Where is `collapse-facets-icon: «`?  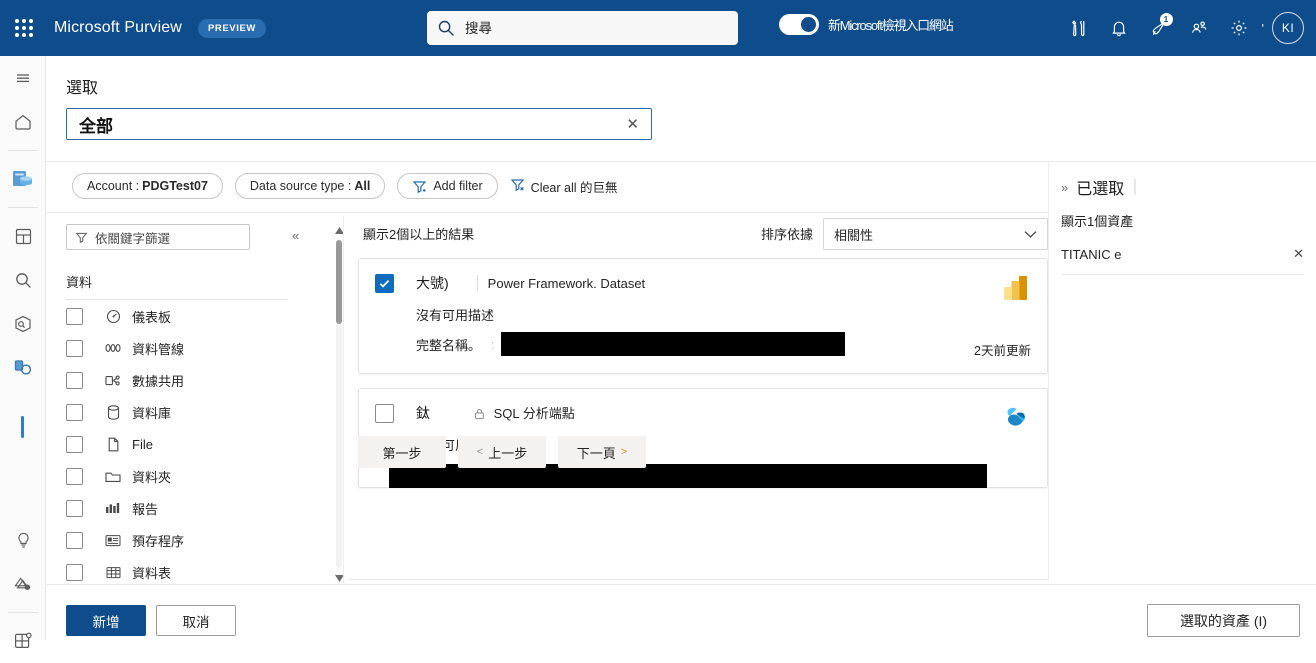
collapse-facets-icon: « is located at coordinates (295, 235).